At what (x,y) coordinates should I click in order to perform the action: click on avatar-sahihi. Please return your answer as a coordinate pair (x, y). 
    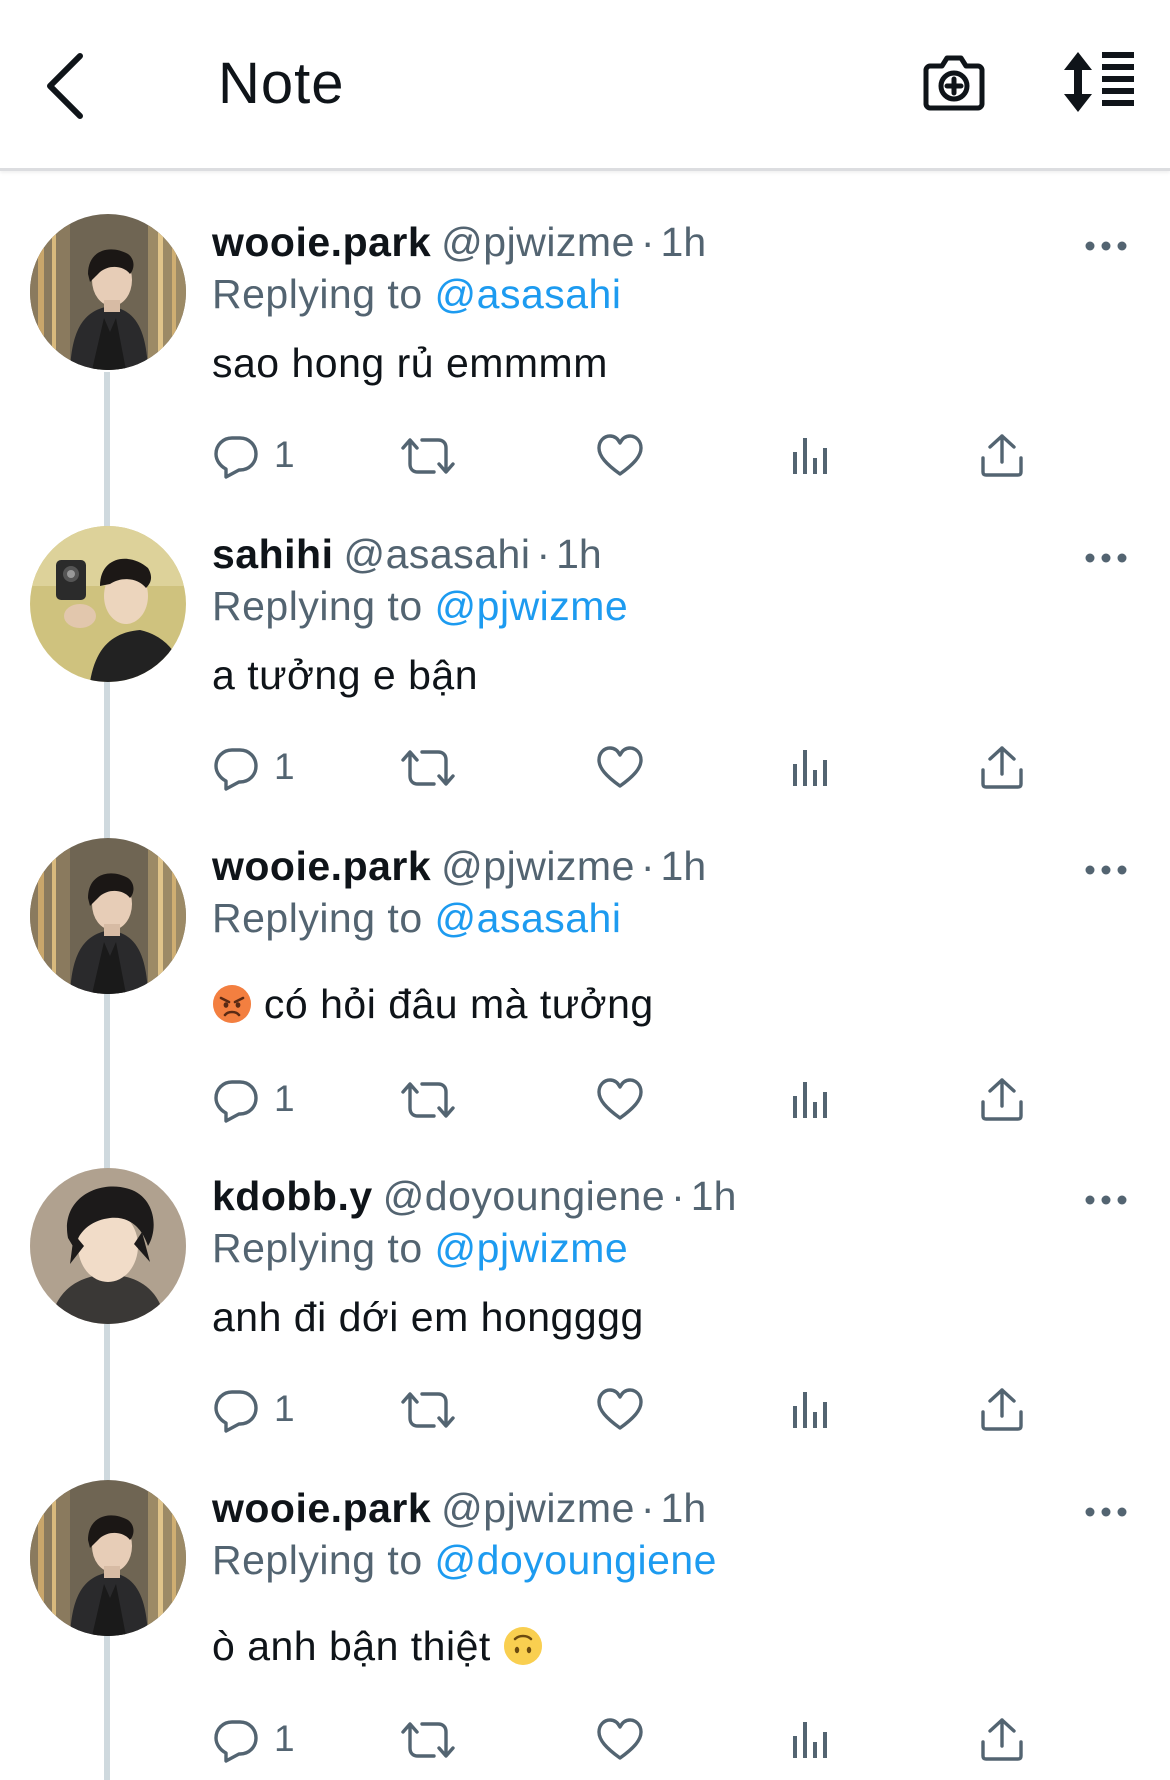
    Looking at the image, I should click on (108, 604).